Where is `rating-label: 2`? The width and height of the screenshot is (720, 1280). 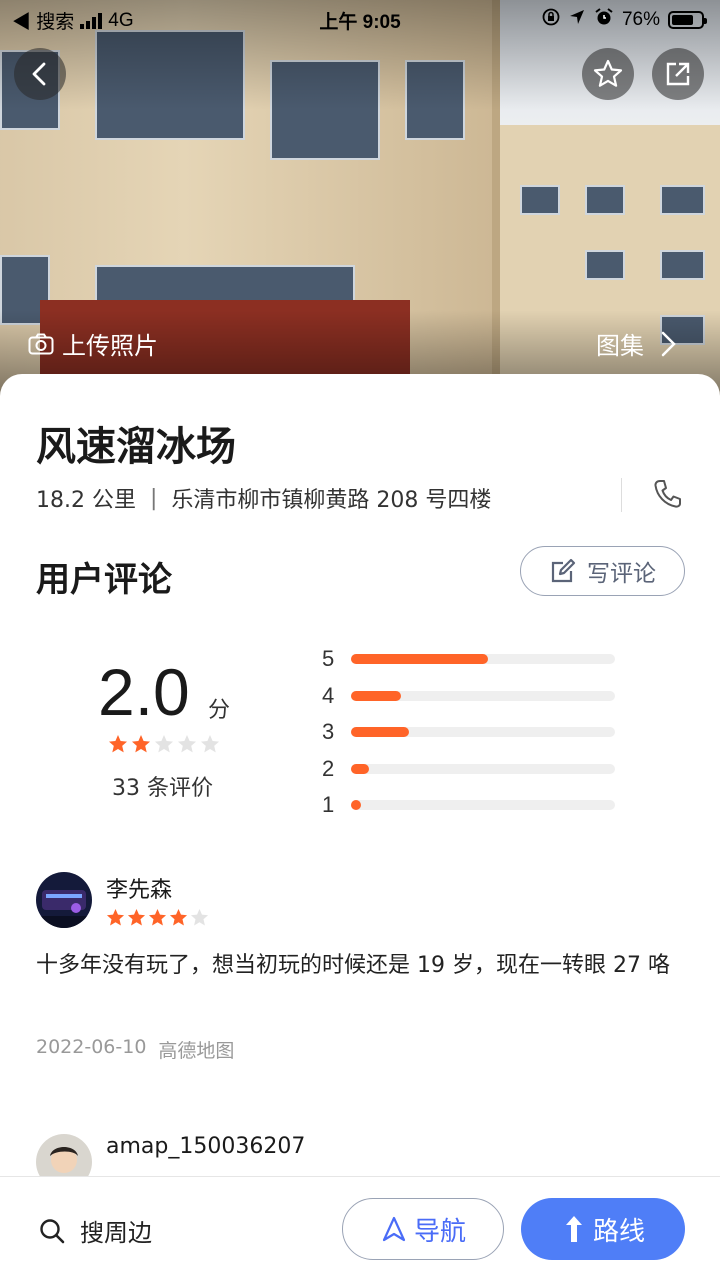
rating-label: 2 is located at coordinates (328, 768).